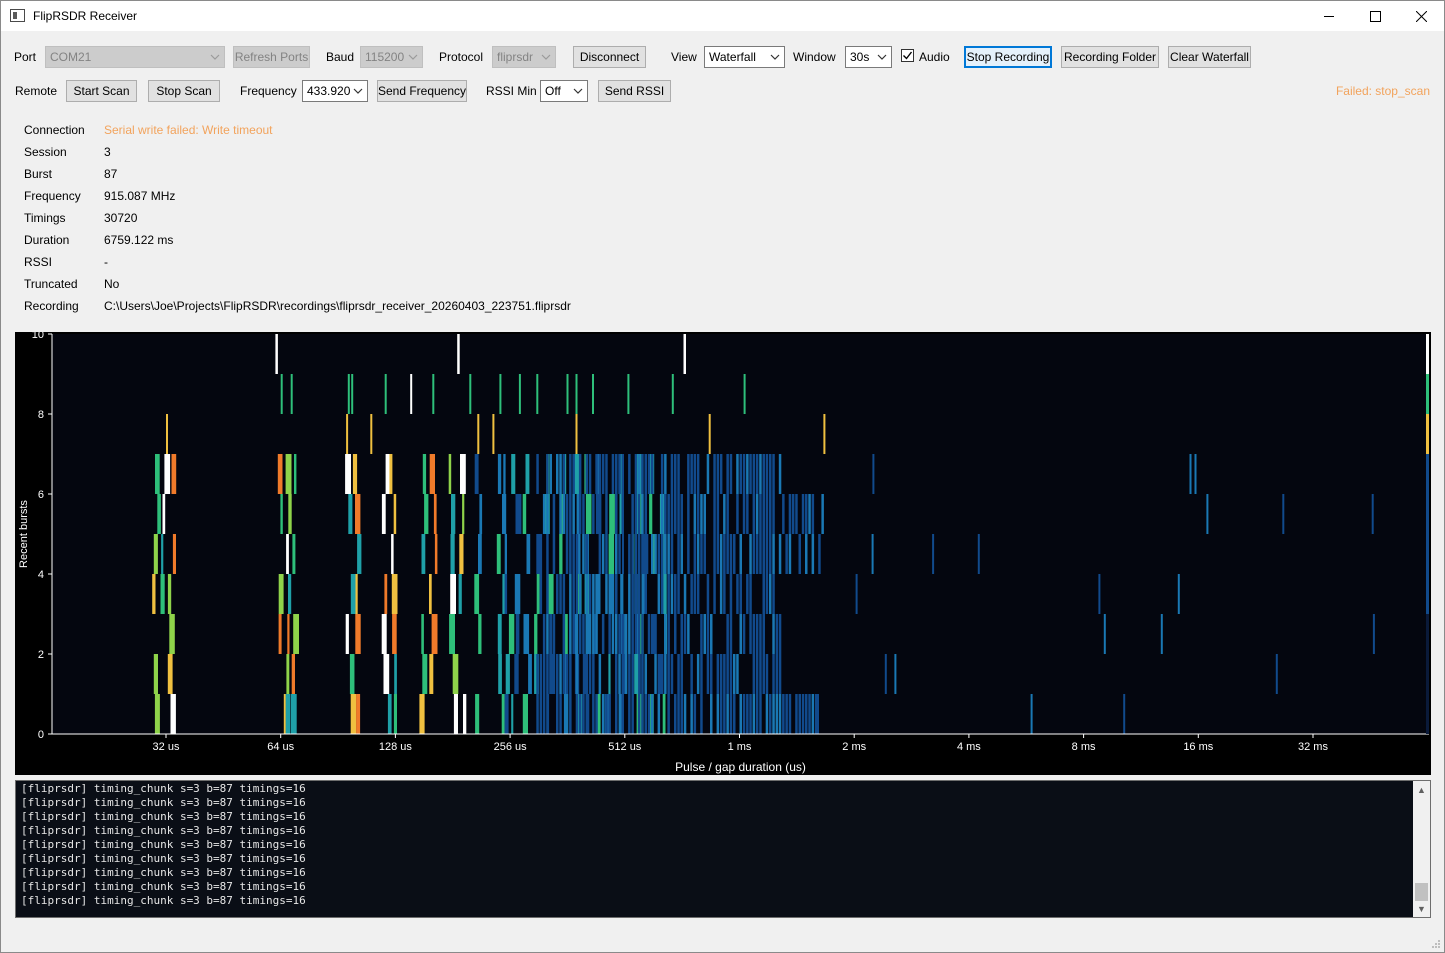 The height and width of the screenshot is (953, 1445). I want to click on close-button, so click(1421, 16).